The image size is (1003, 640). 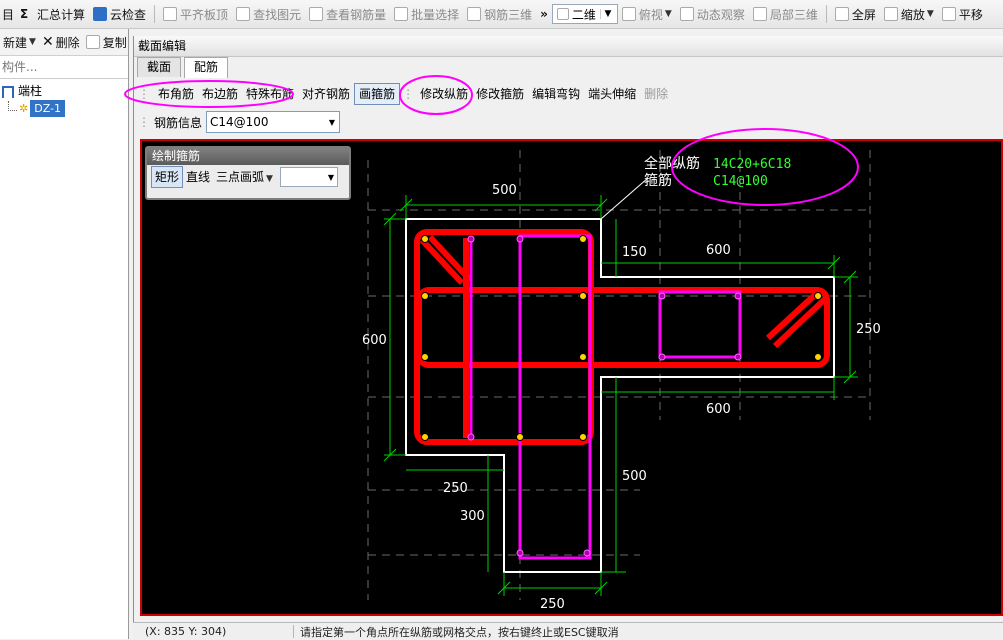 I want to click on view-rebar-icon, so click(x=316, y=14).